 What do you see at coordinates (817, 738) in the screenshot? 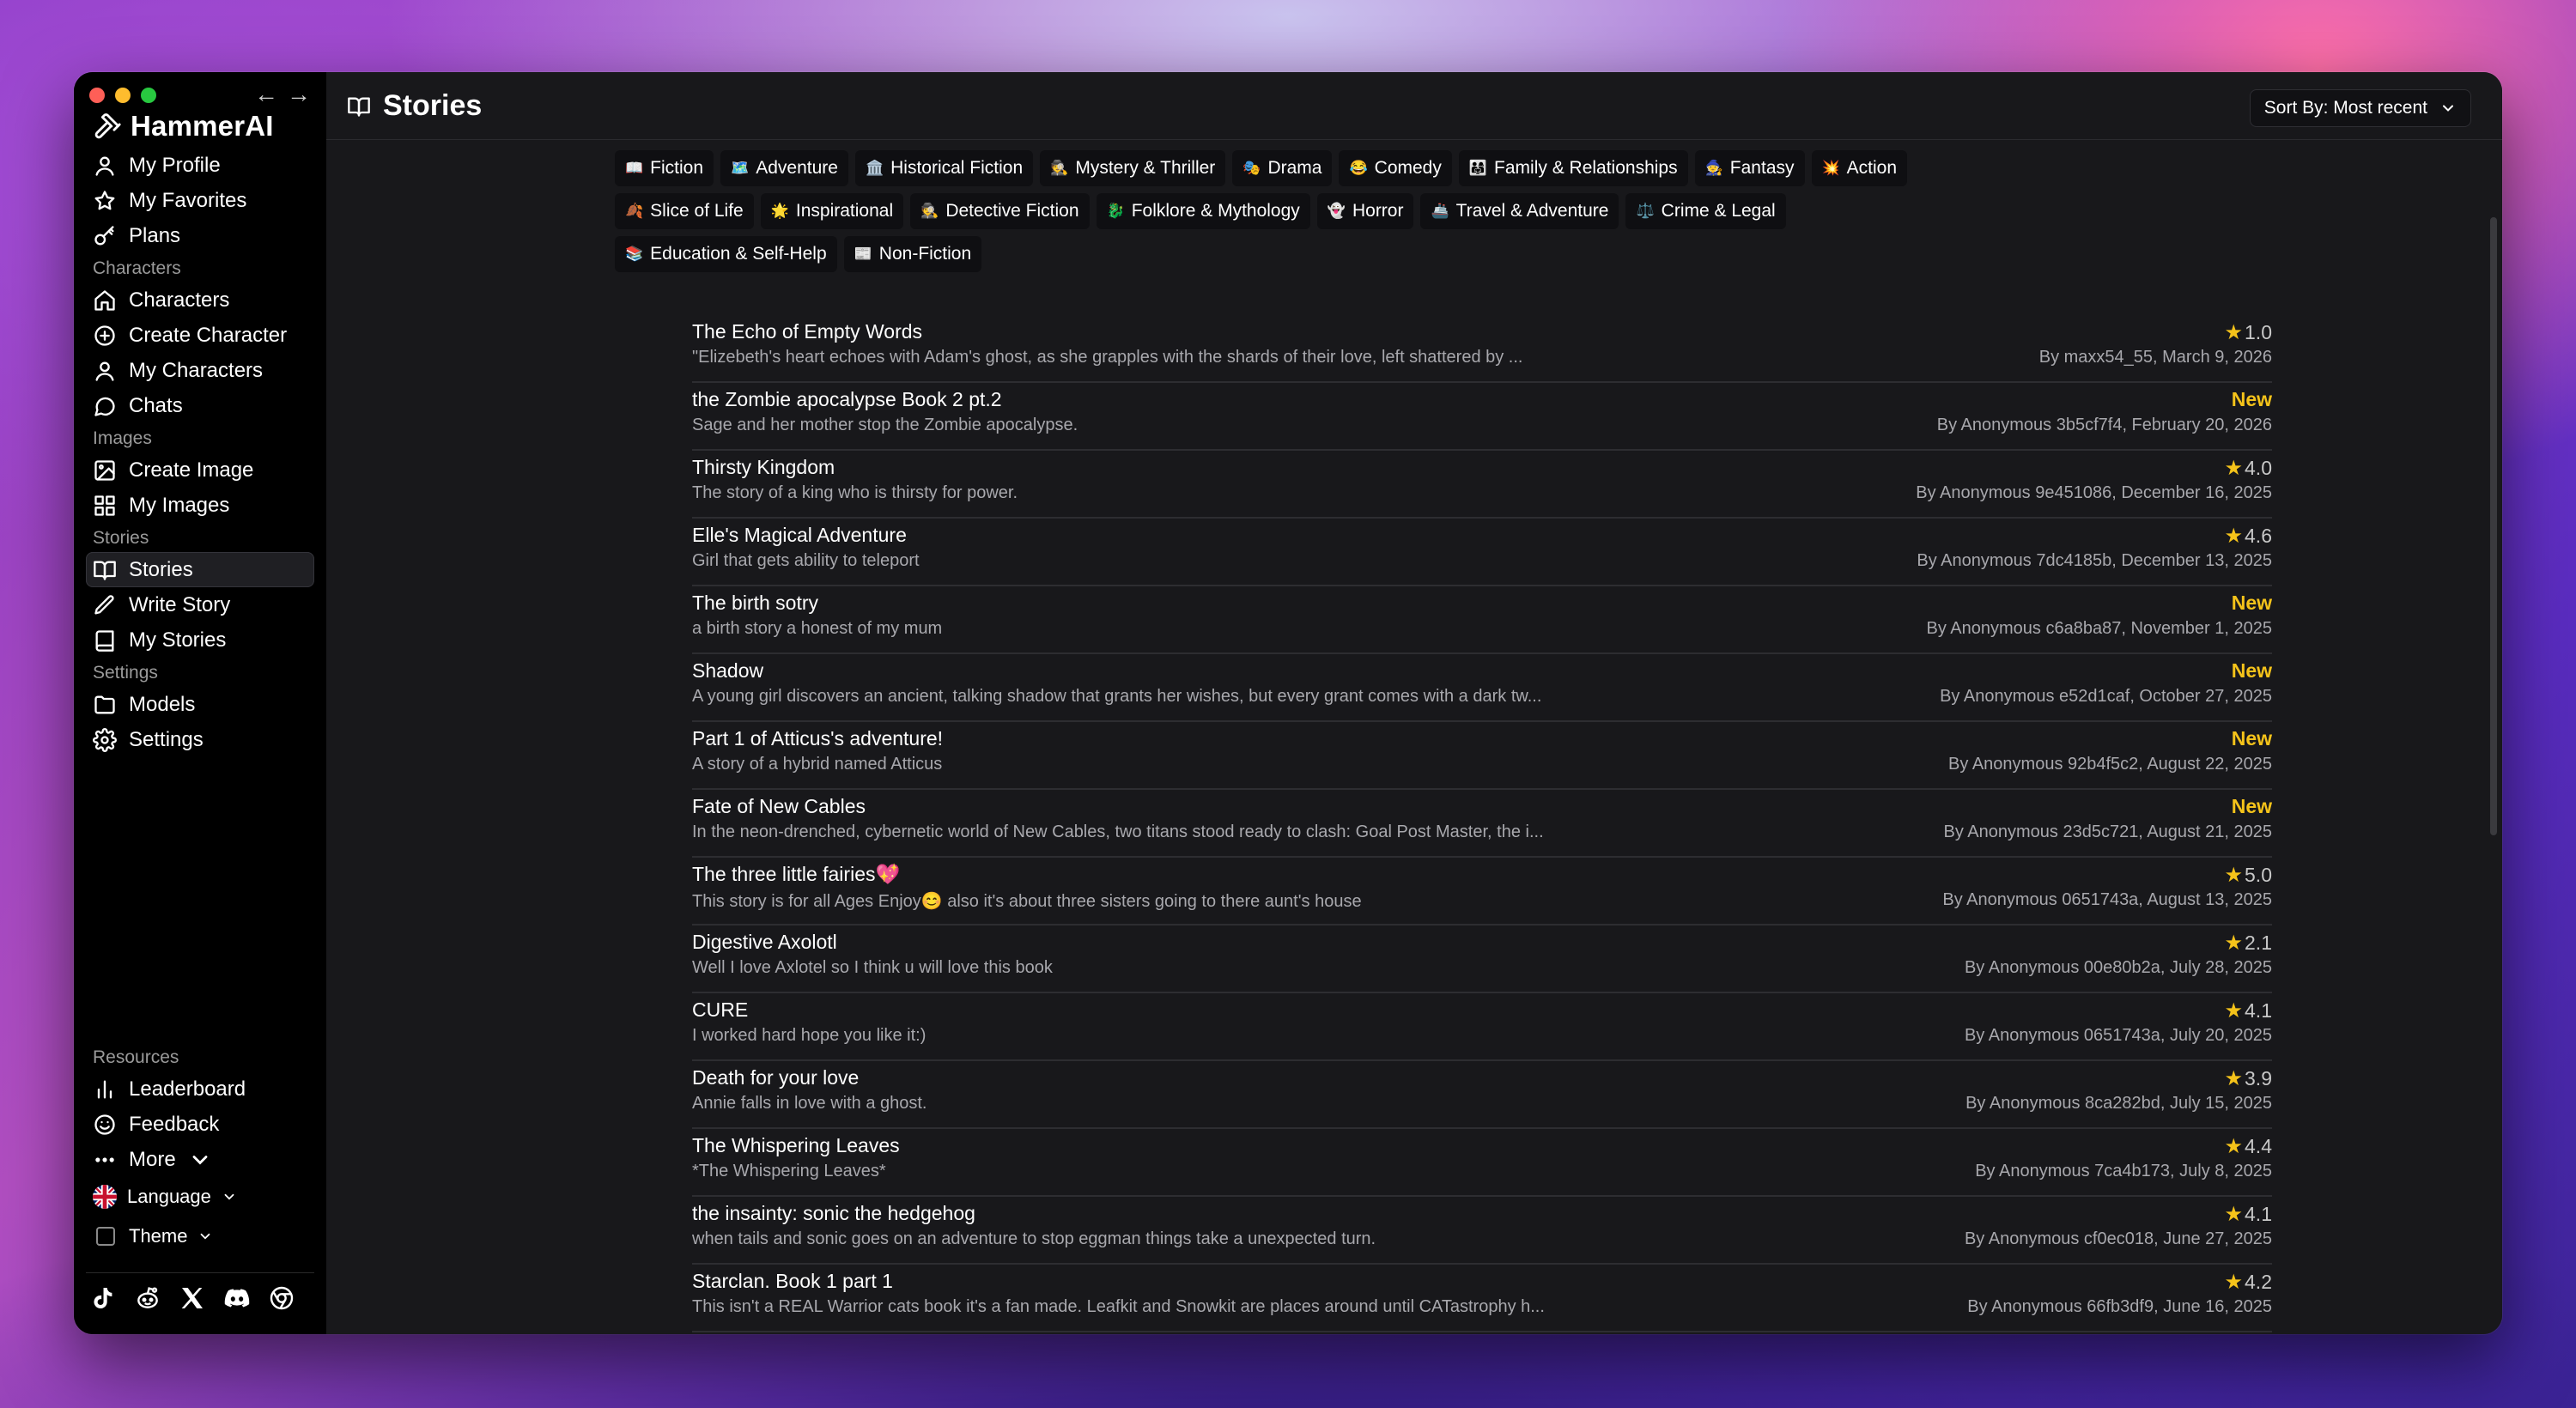
I see `story-title: Part 1 of Atticus's adventure!` at bounding box center [817, 738].